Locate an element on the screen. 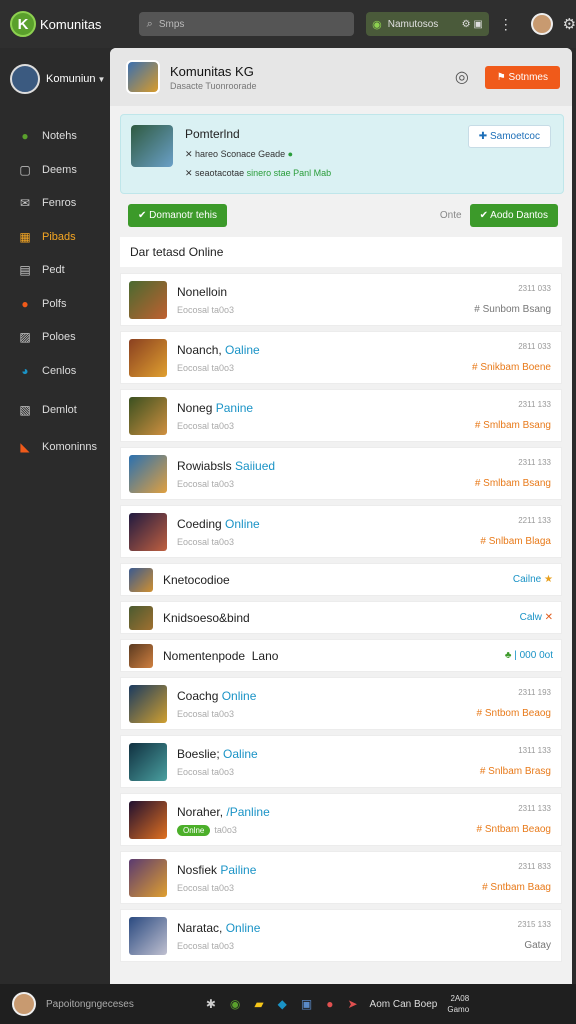  send-icon: ➤ is located at coordinates (352, 1004).